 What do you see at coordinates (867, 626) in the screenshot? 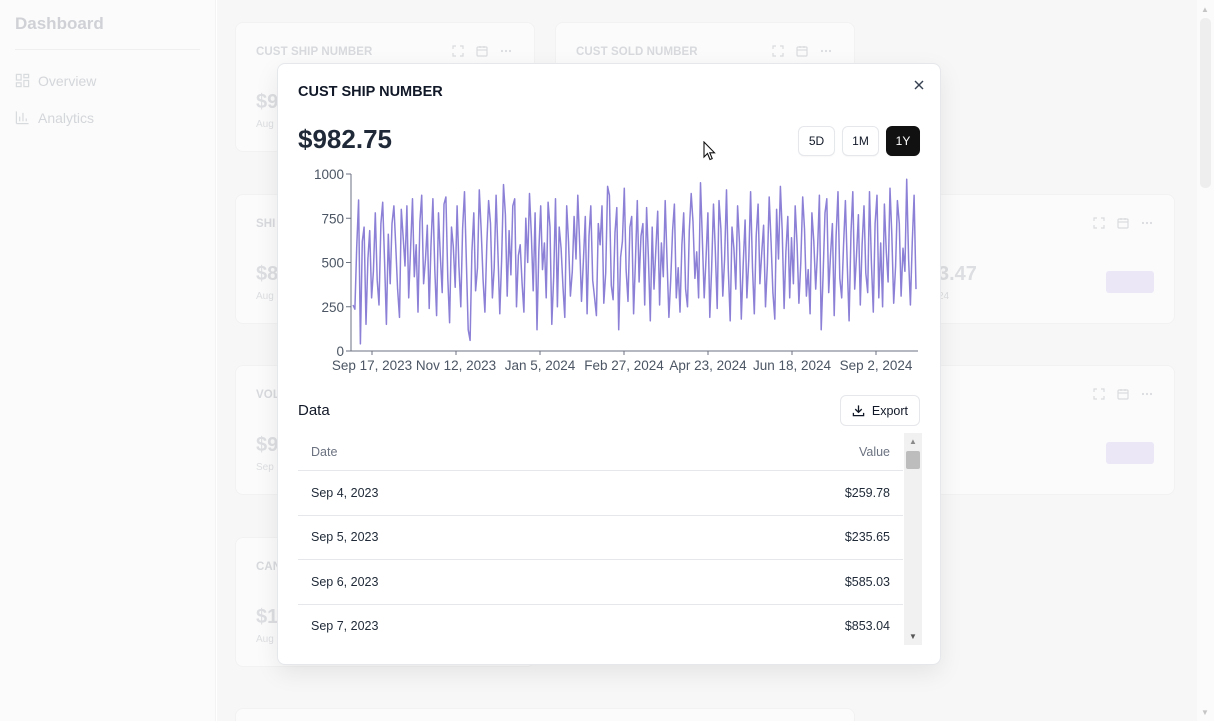
I see `cell-value: $853.04` at bounding box center [867, 626].